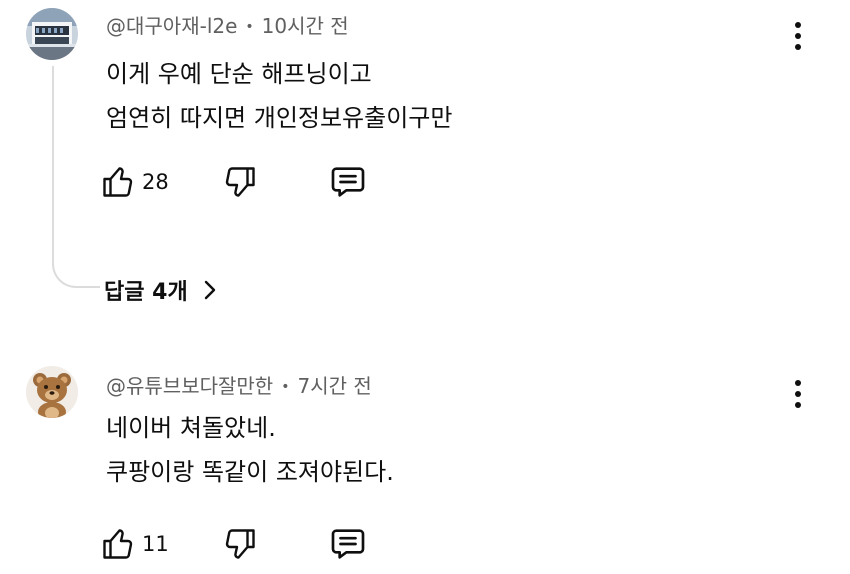 The height and width of the screenshot is (574, 850). I want to click on comment-1-text-line-2: 엄연히 따지면 개인정보유출이구만, so click(279, 118).